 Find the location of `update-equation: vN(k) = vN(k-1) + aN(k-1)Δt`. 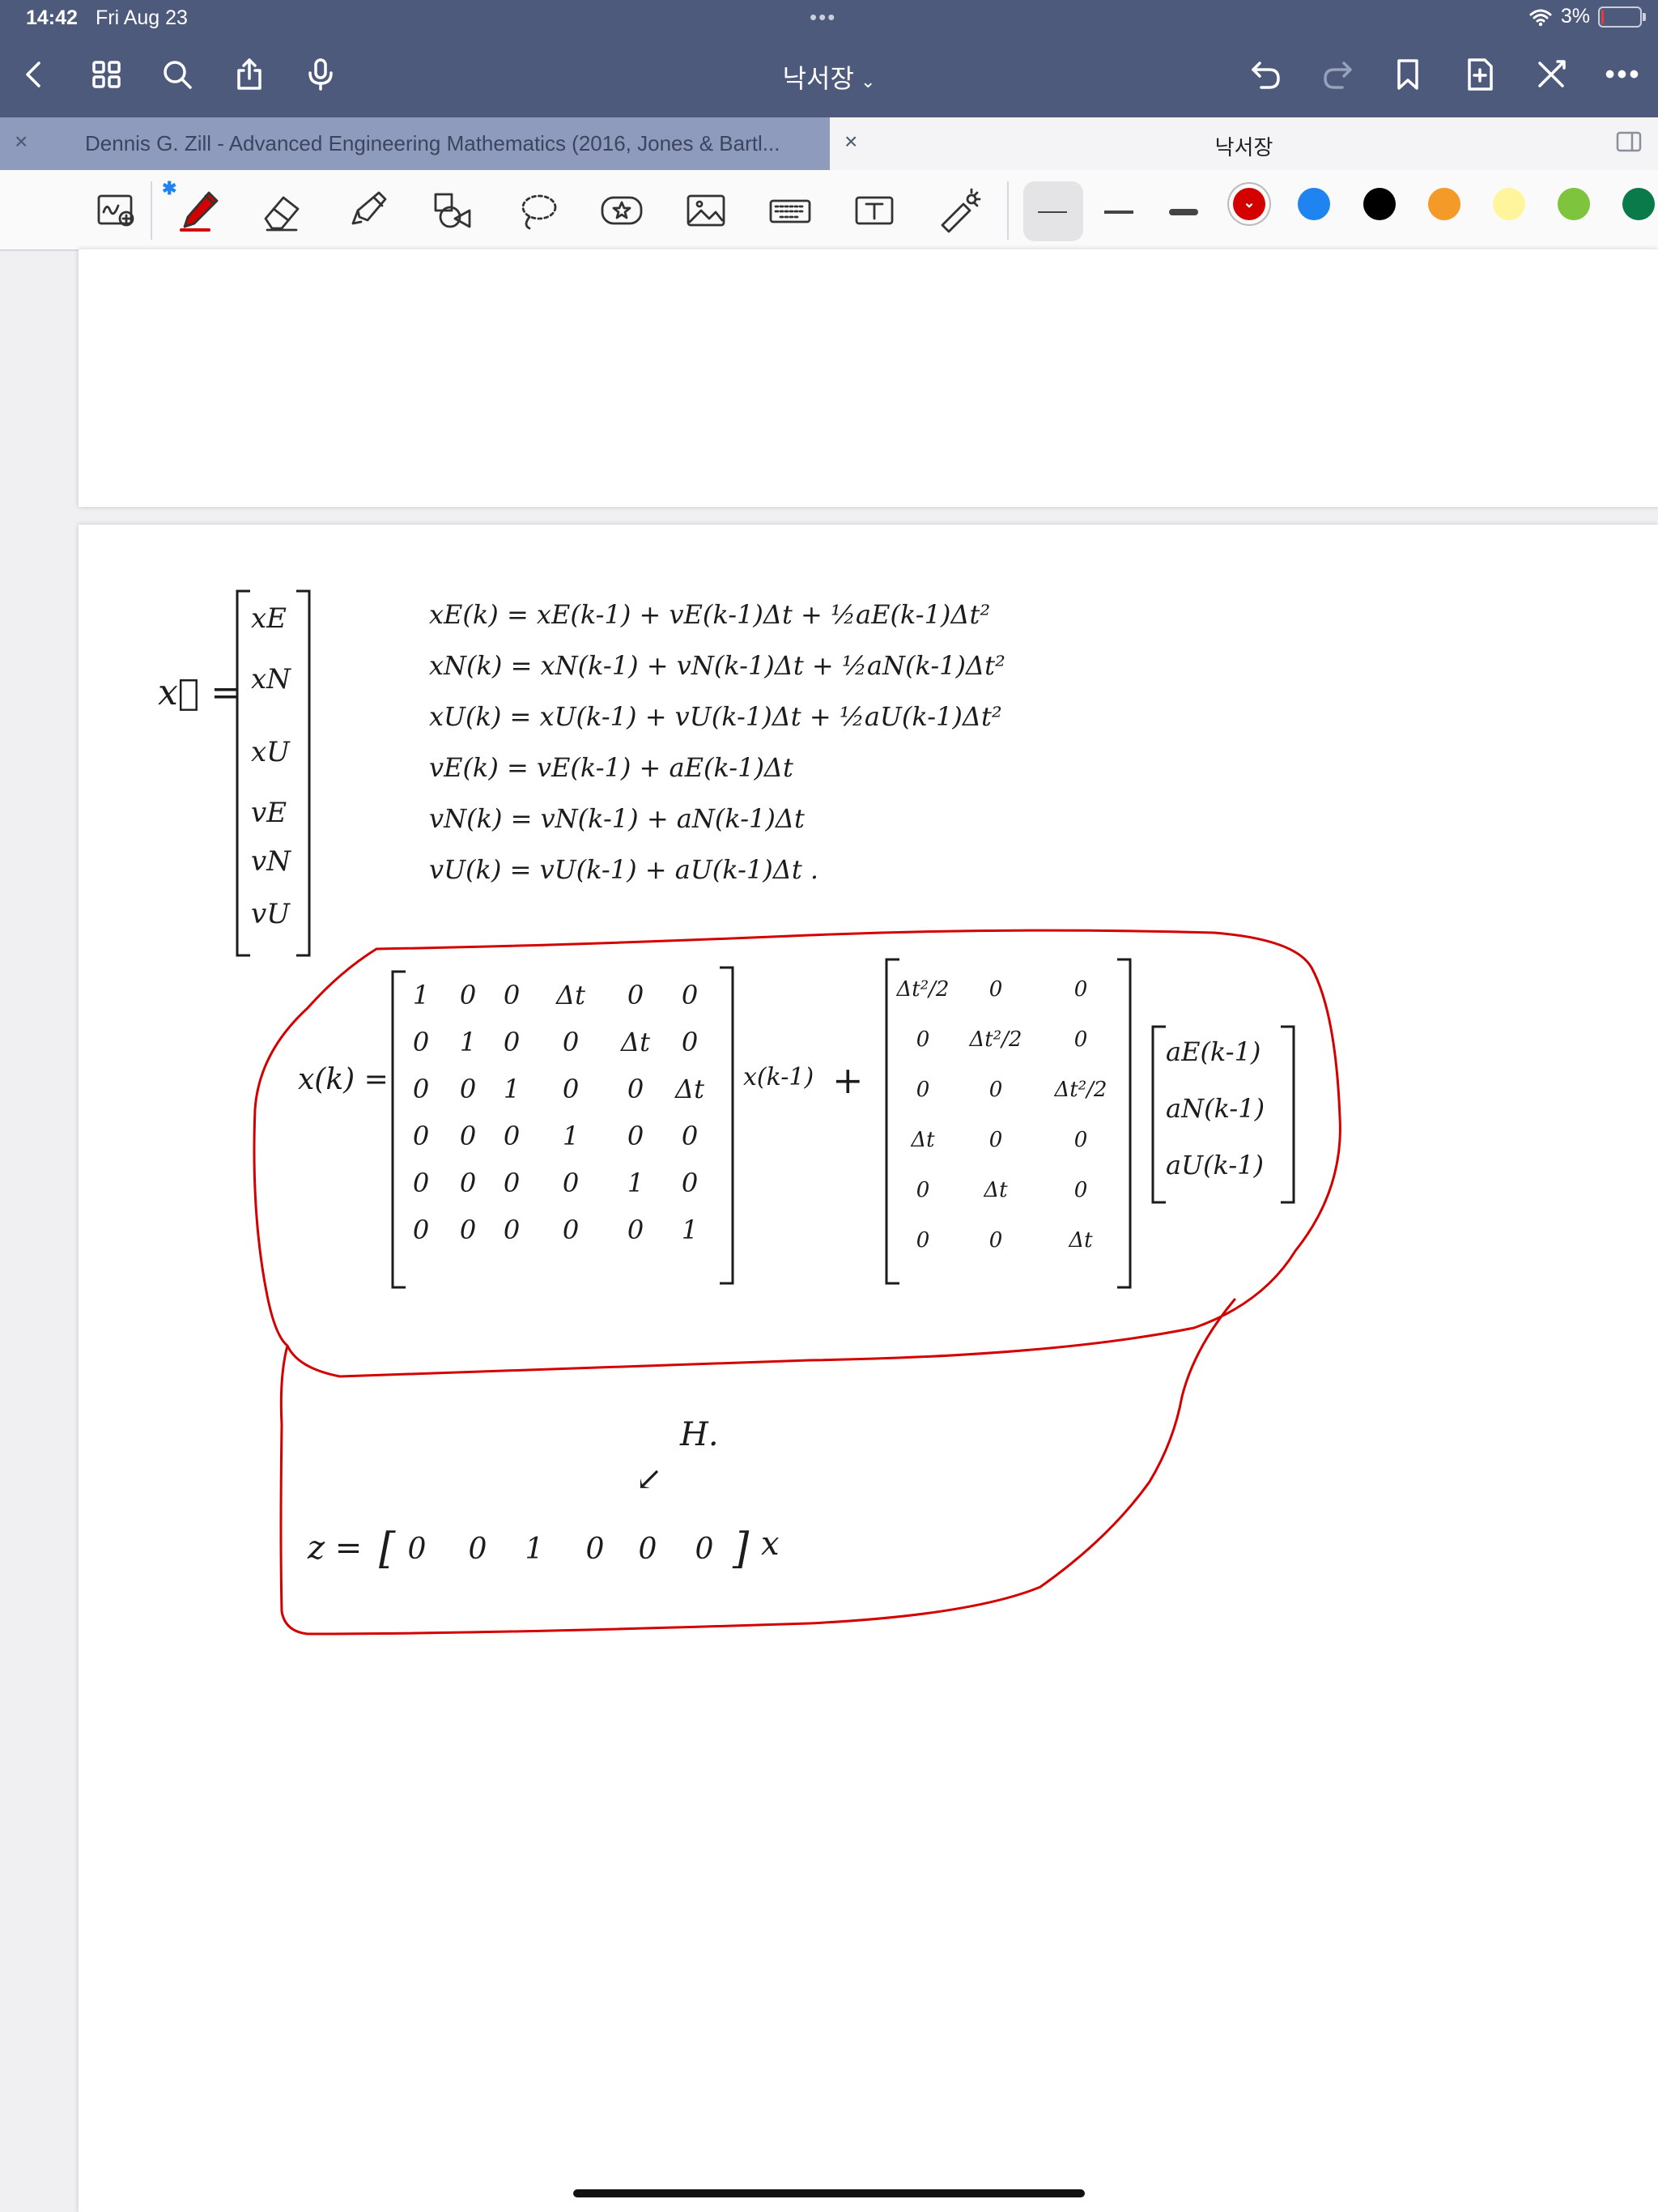

update-equation: vN(k) = vN(k-1) + aN(k-1)Δt is located at coordinates (617, 819).